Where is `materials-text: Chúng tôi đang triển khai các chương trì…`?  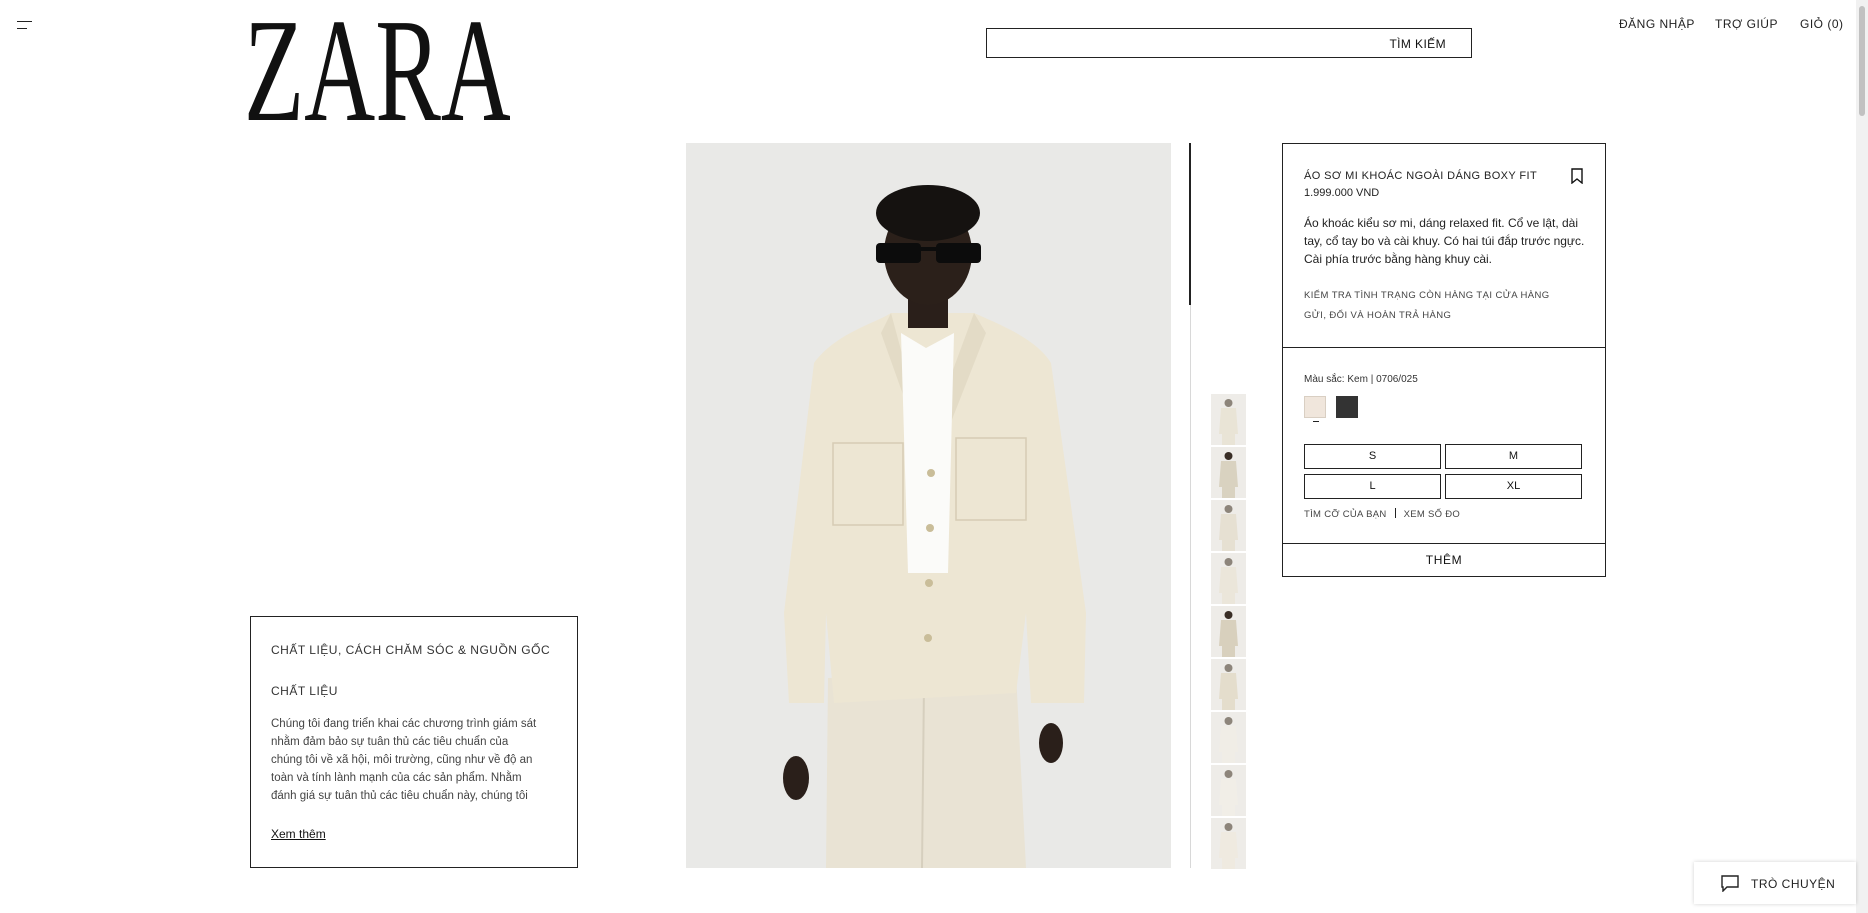 materials-text: Chúng tôi đang triển khai các chương trì… is located at coordinates (404, 760).